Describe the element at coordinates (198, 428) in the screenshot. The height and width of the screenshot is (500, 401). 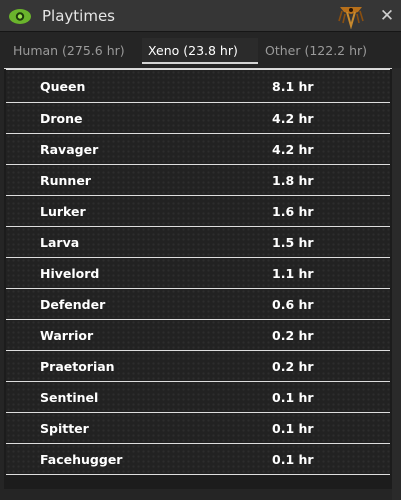
I see `table-row: Spitter 0.1 hr` at that location.